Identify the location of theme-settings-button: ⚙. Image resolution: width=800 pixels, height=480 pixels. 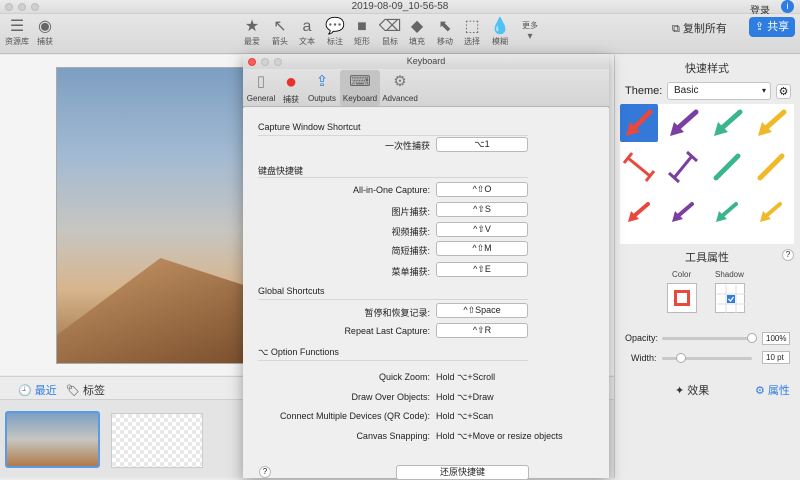
(783, 91).